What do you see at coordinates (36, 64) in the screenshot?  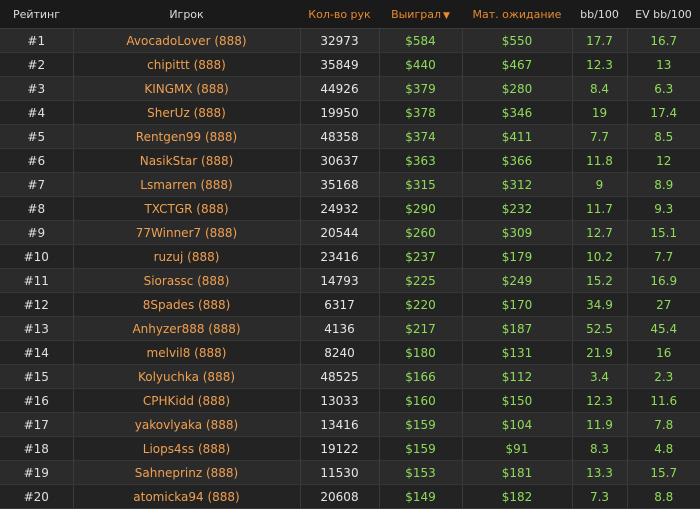 I see `cell-rank: #2` at bounding box center [36, 64].